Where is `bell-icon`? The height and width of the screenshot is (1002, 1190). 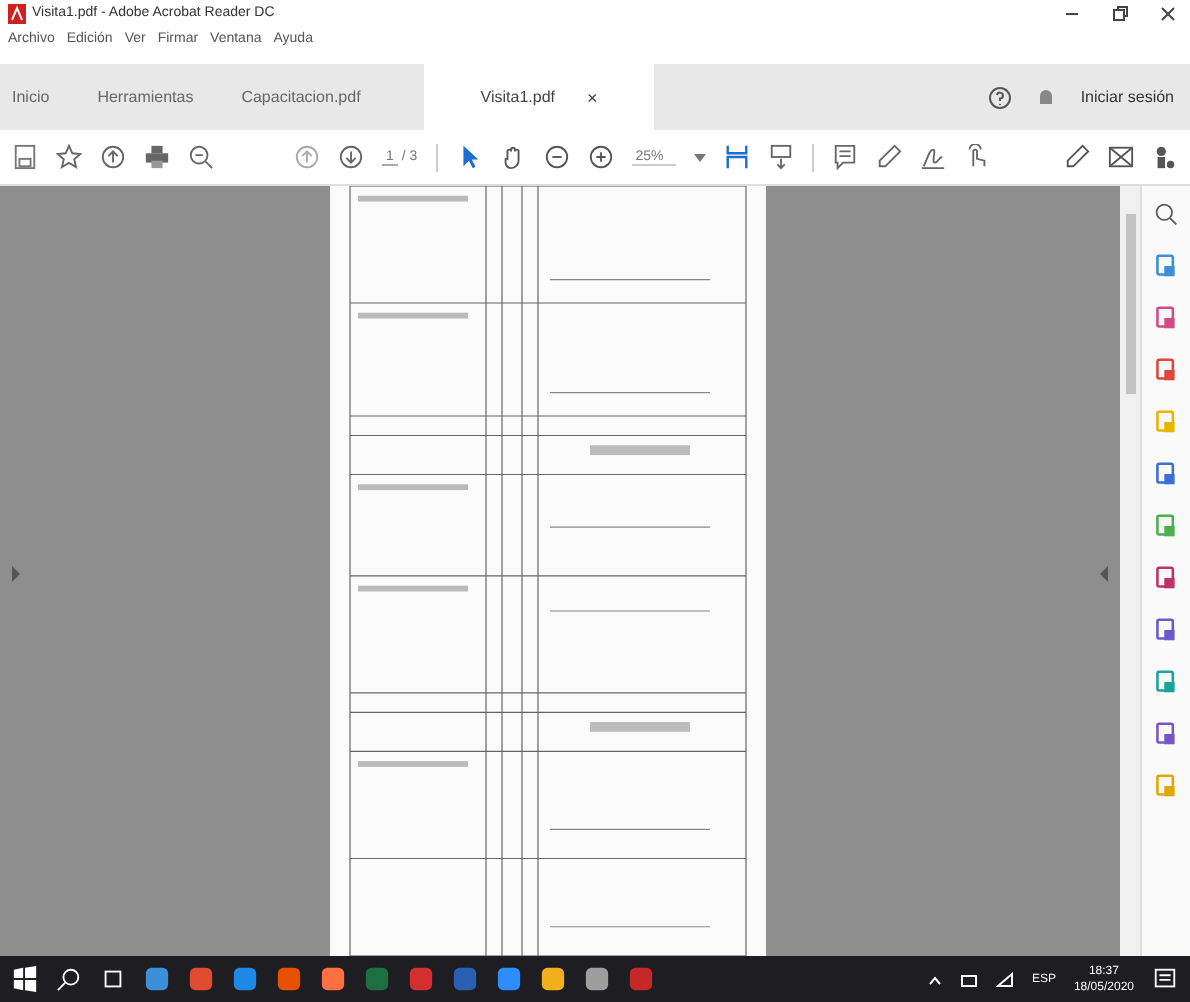 bell-icon is located at coordinates (1046, 97).